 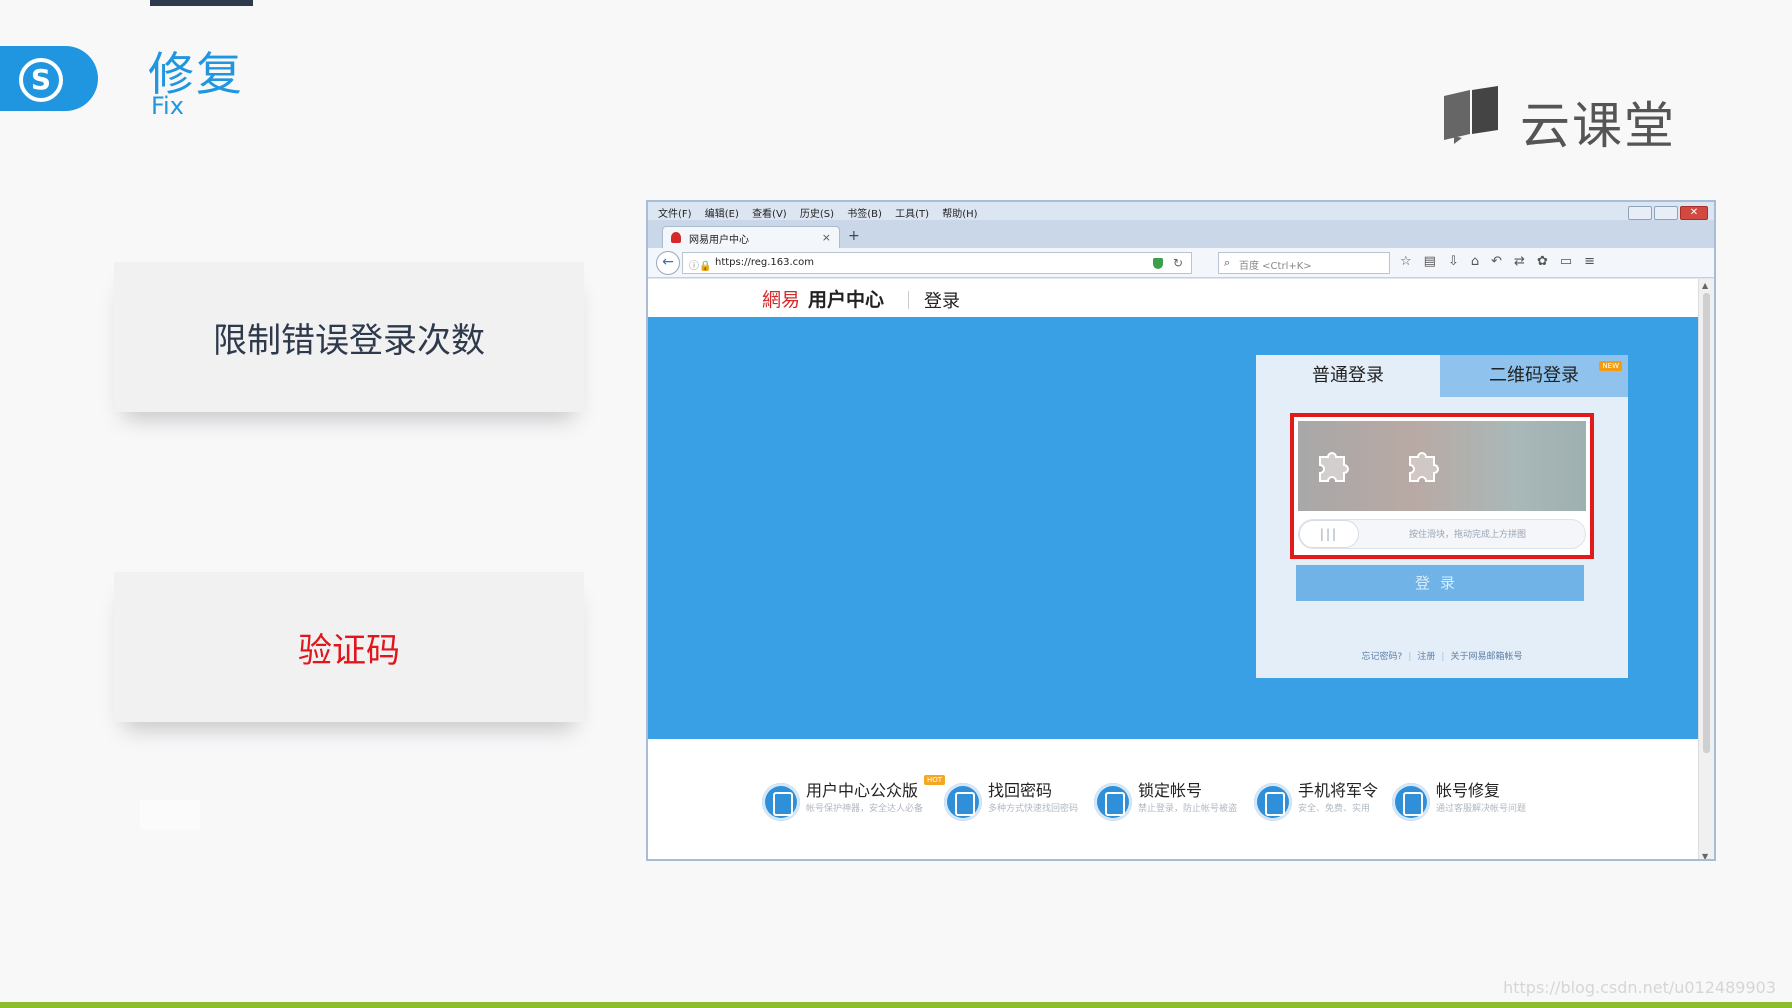 I want to click on download-icon: ⇩, so click(x=1453, y=261).